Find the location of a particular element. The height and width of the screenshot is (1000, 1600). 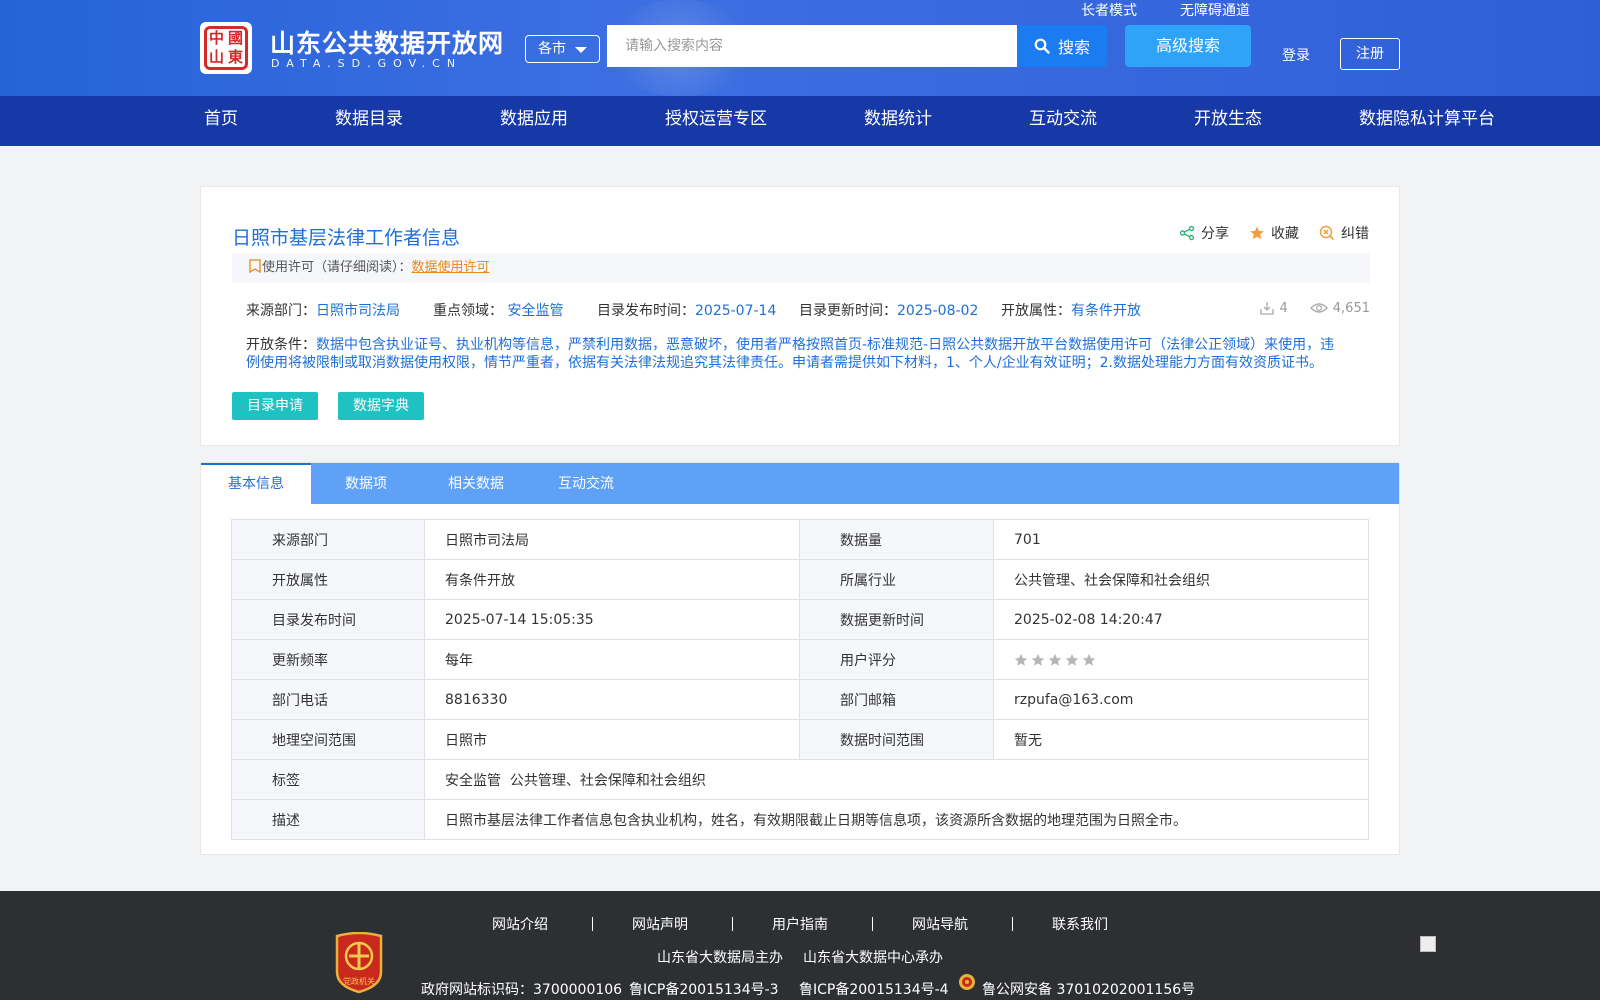

field-label: 部门电话 is located at coordinates (328, 699).